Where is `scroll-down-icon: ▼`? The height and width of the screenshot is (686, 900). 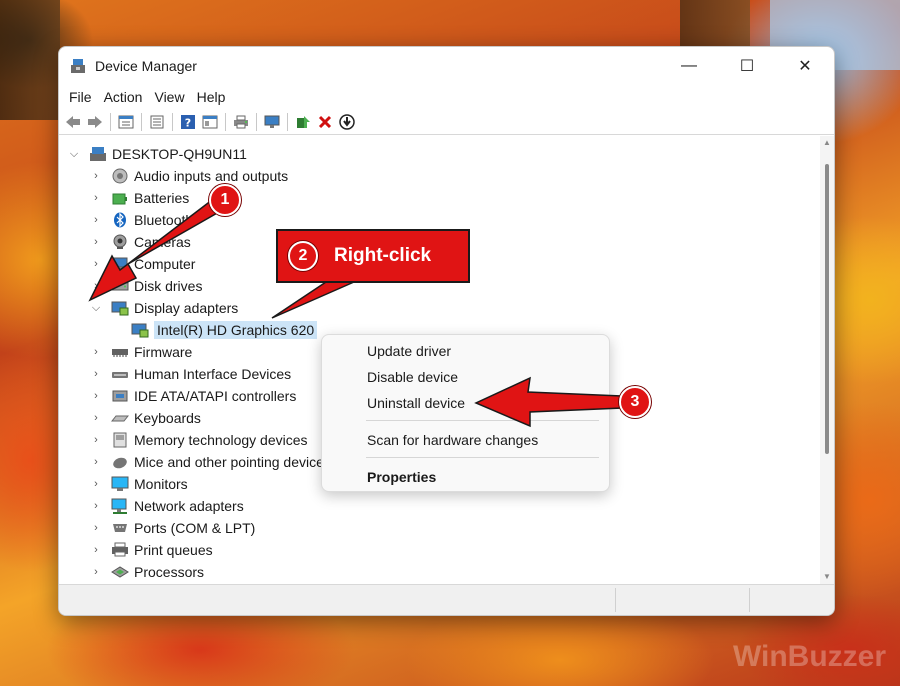 scroll-down-icon: ▼ is located at coordinates (827, 577).